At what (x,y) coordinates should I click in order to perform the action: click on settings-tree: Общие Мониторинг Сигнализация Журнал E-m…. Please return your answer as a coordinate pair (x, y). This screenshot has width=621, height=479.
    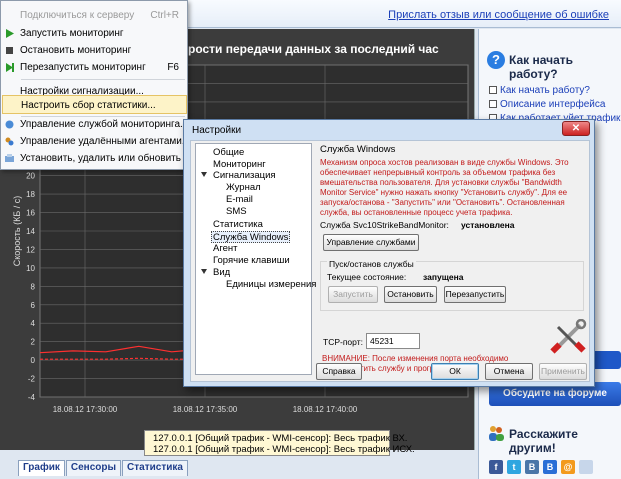
    Looking at the image, I should click on (255, 259).